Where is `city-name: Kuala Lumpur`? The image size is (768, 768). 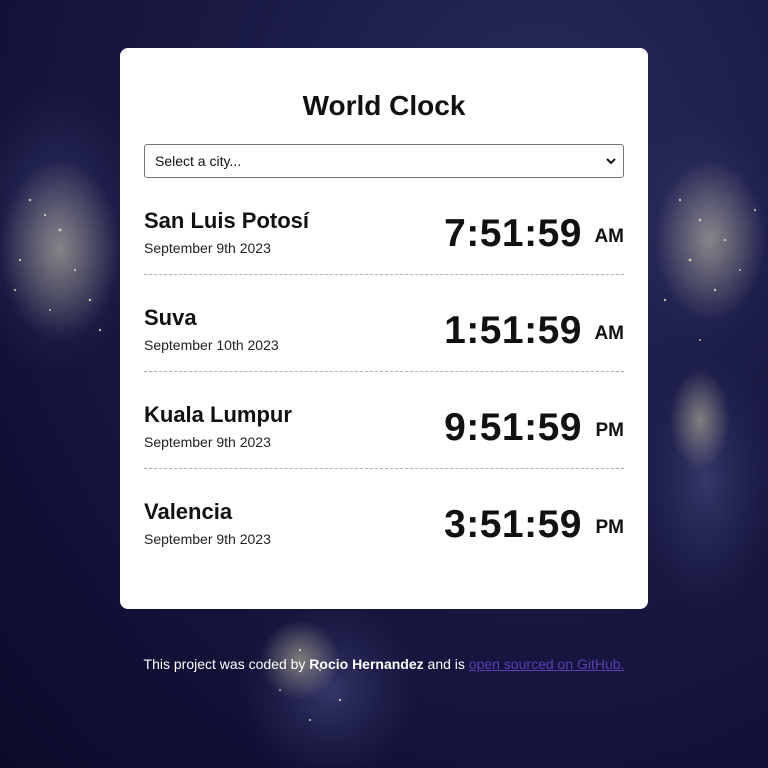
city-name: Kuala Lumpur is located at coordinates (218, 414).